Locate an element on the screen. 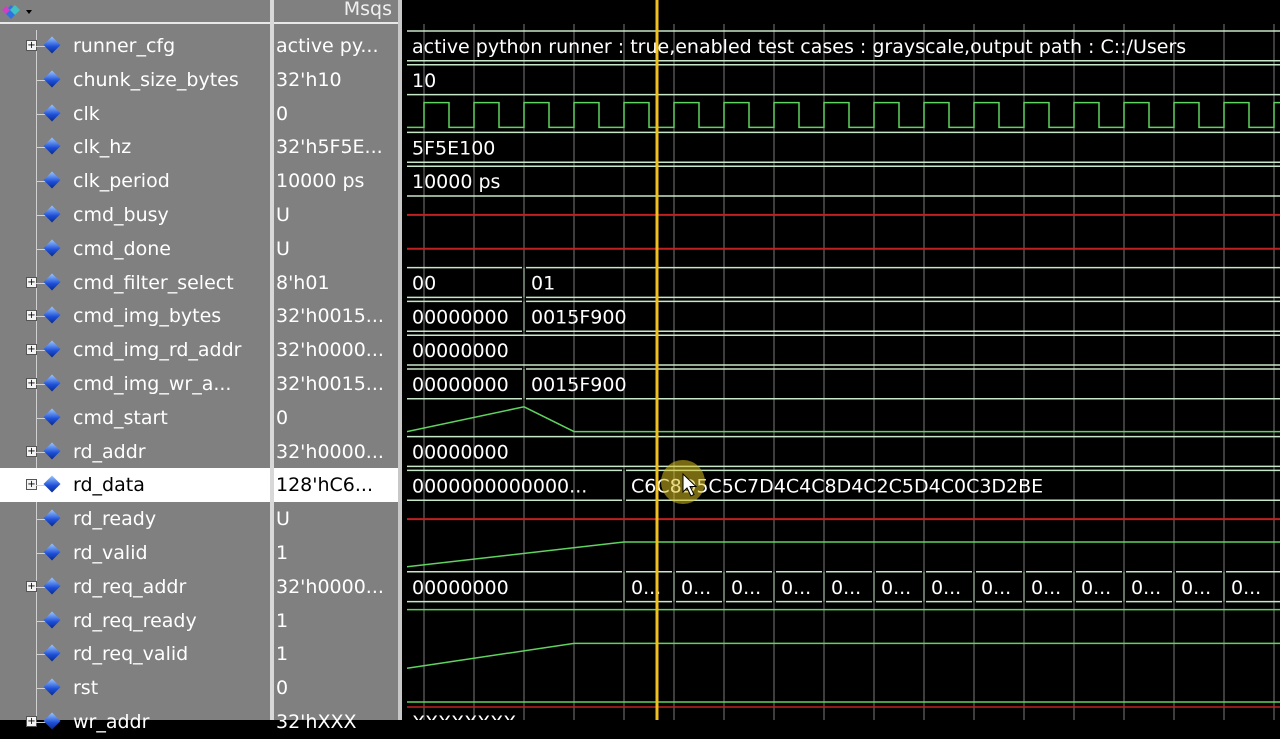 The height and width of the screenshot is (739, 1280). signal-value: 8'h01 is located at coordinates (303, 282).